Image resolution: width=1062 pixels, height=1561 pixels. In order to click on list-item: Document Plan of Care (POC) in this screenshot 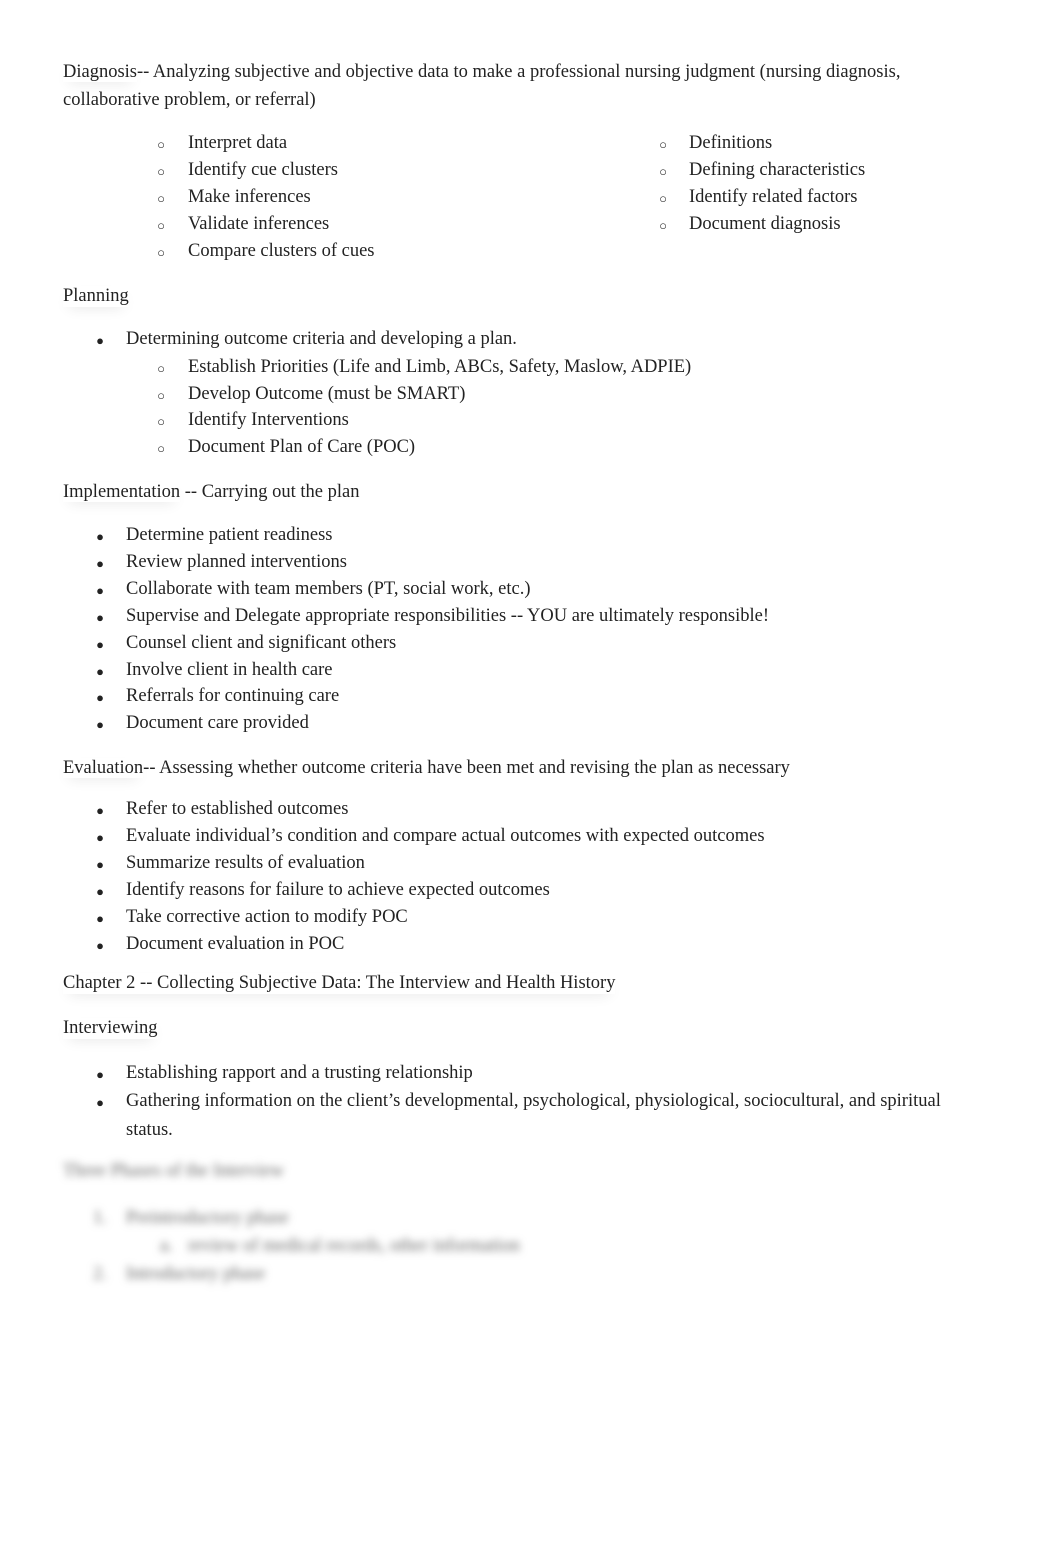, I will do `click(302, 447)`.